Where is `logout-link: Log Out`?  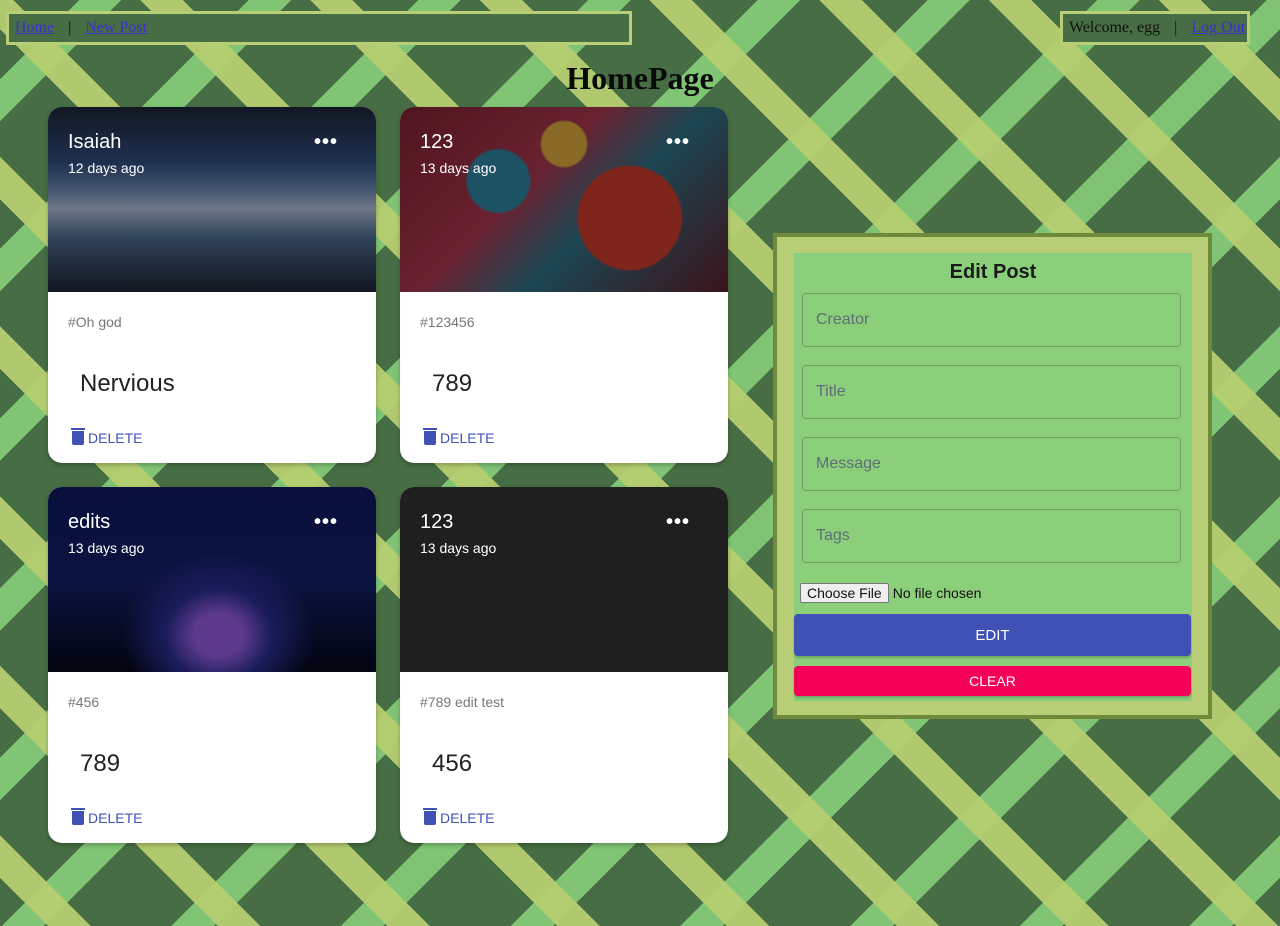 logout-link: Log Out is located at coordinates (1218, 27).